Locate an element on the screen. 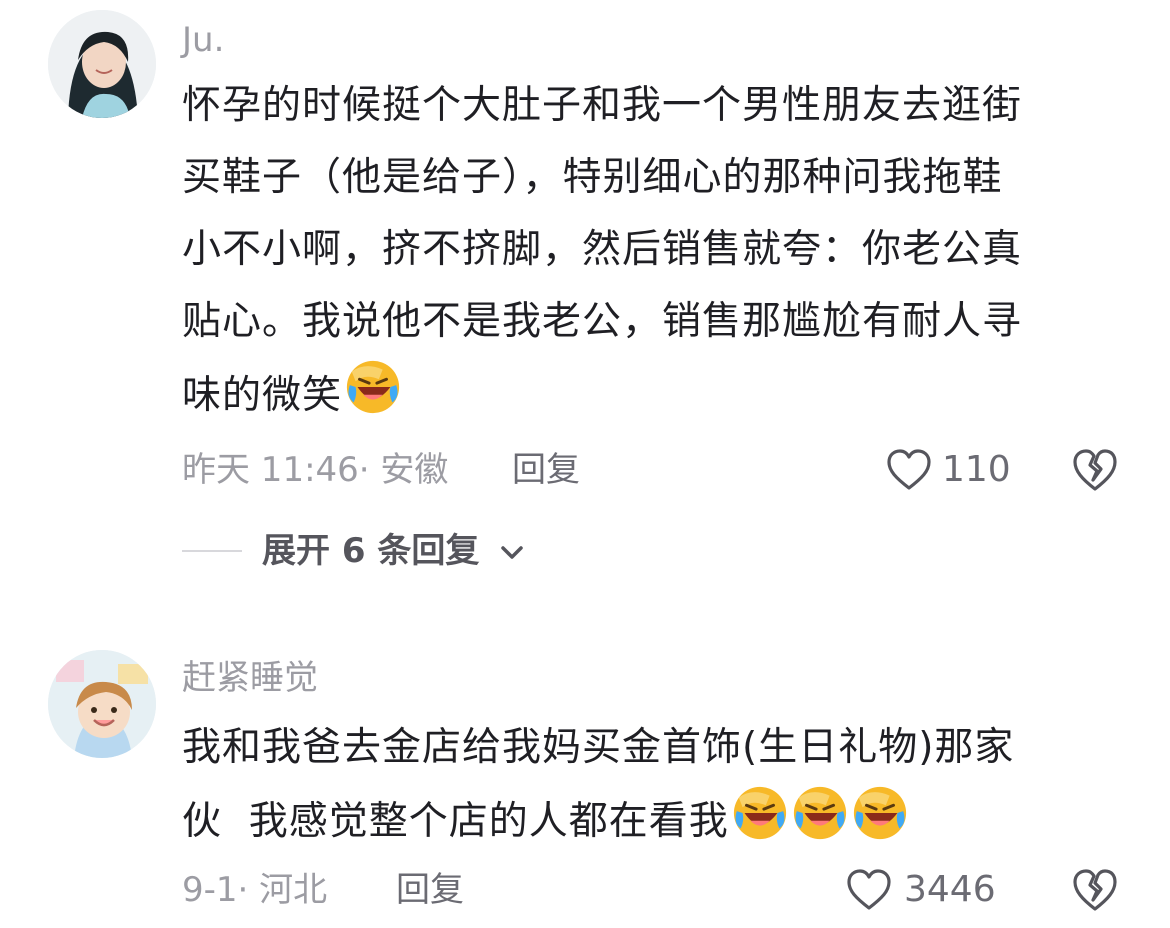 Image resolution: width=1170 pixels, height=928 pixels. comment-line: 小不小啊，挤不挤脚，然后销售就夸：你老公真 is located at coordinates (602, 249).